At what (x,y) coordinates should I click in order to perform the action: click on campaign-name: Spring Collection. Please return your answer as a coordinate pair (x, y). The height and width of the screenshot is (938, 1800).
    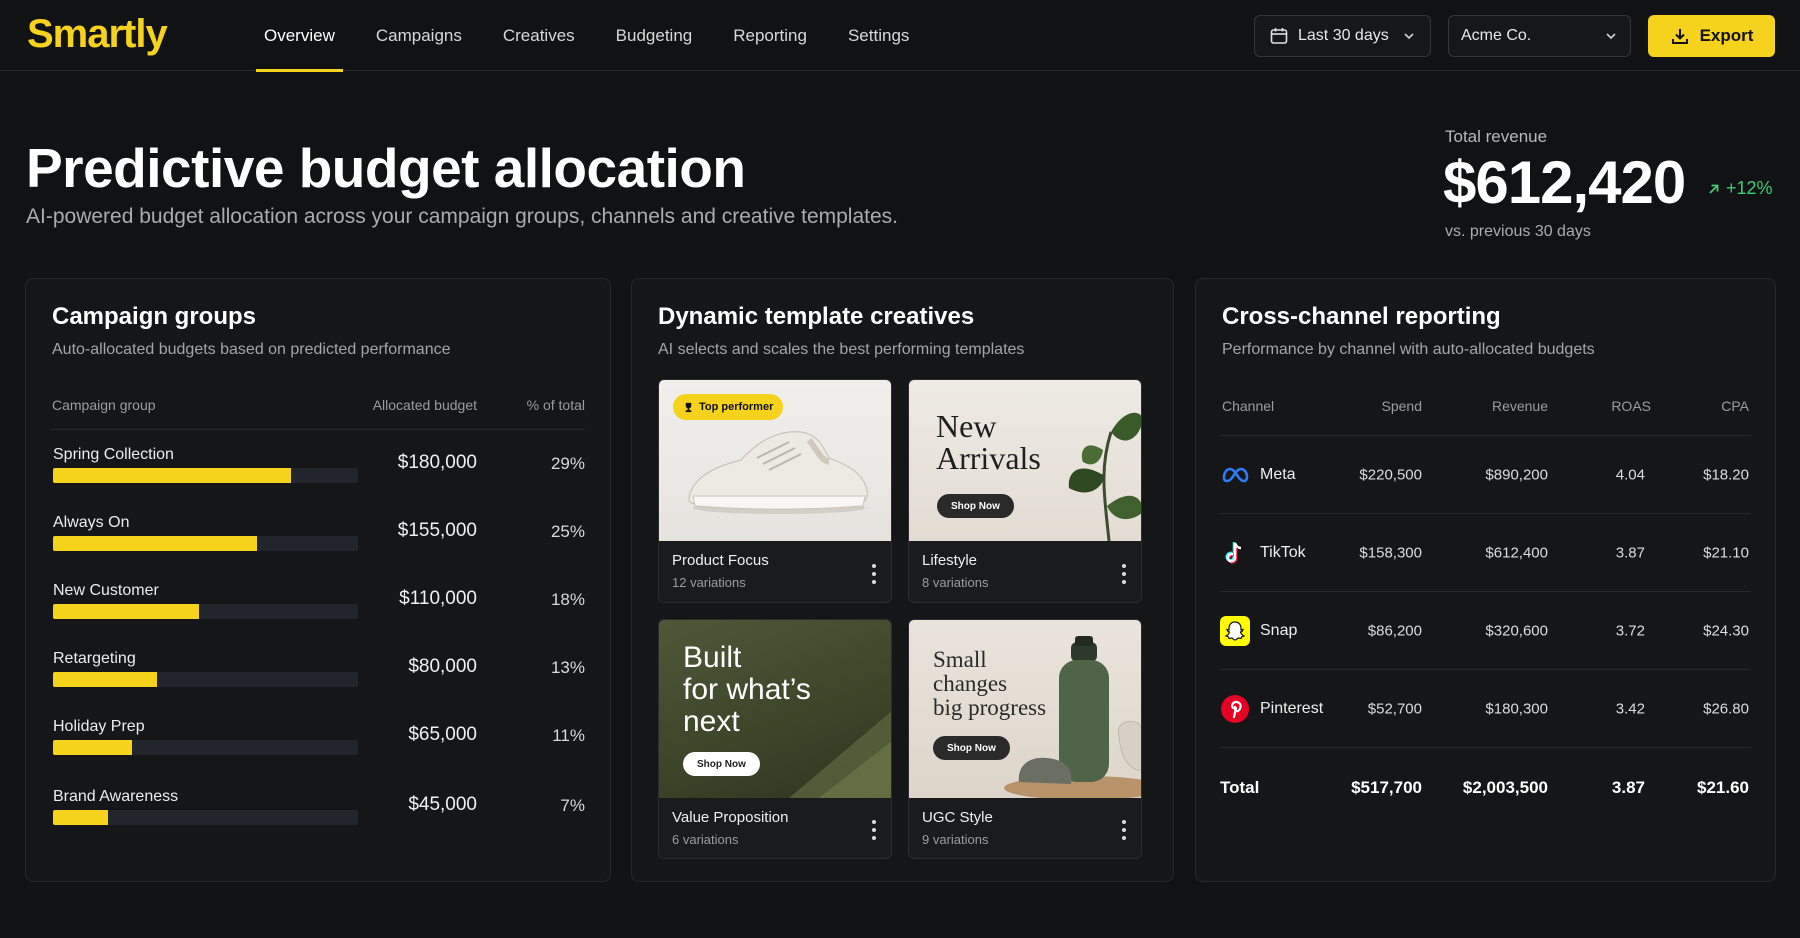
    Looking at the image, I should click on (113, 454).